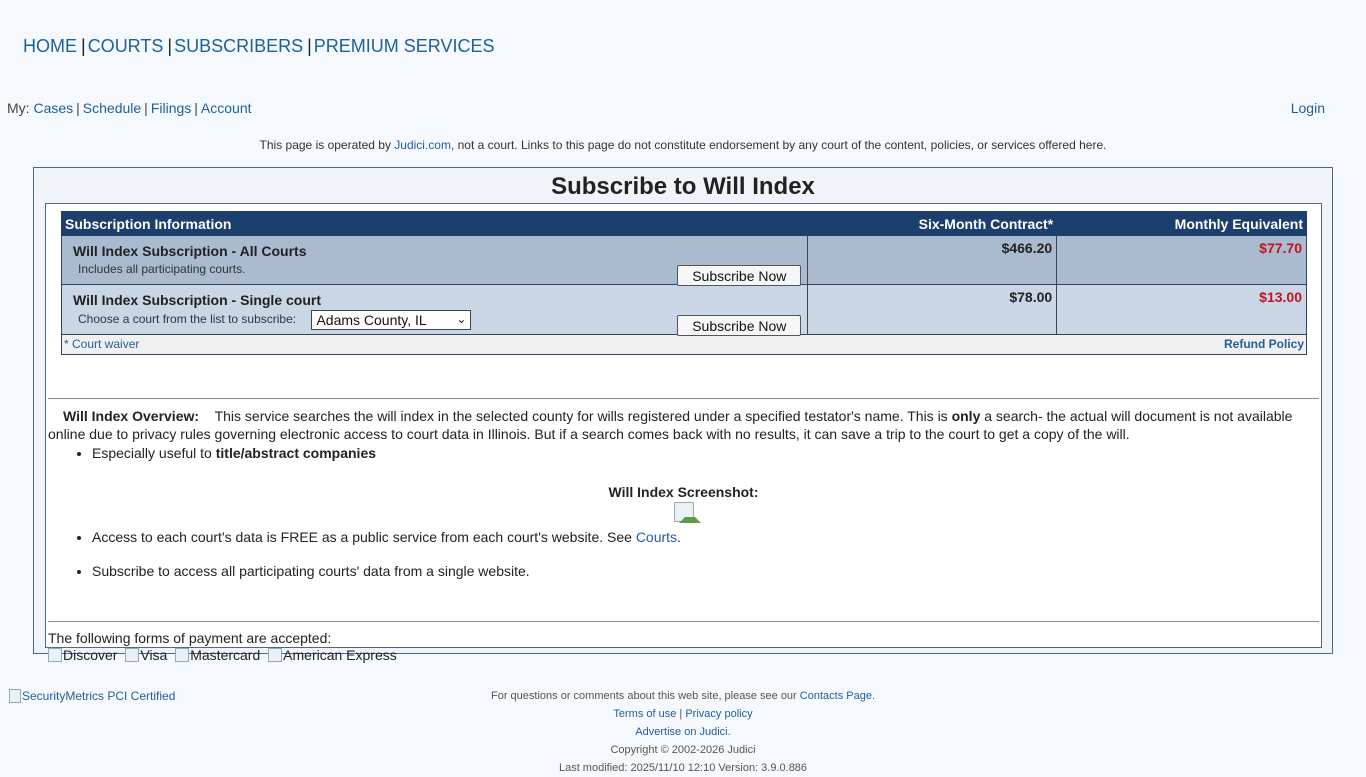 The width and height of the screenshot is (1366, 777). I want to click on nav-courts: COURTS, so click(126, 46).